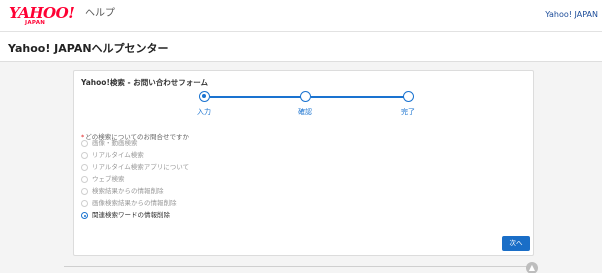 The image size is (602, 273). What do you see at coordinates (42, 13) in the screenshot?
I see `logo-text: YAHOO!` at bounding box center [42, 13].